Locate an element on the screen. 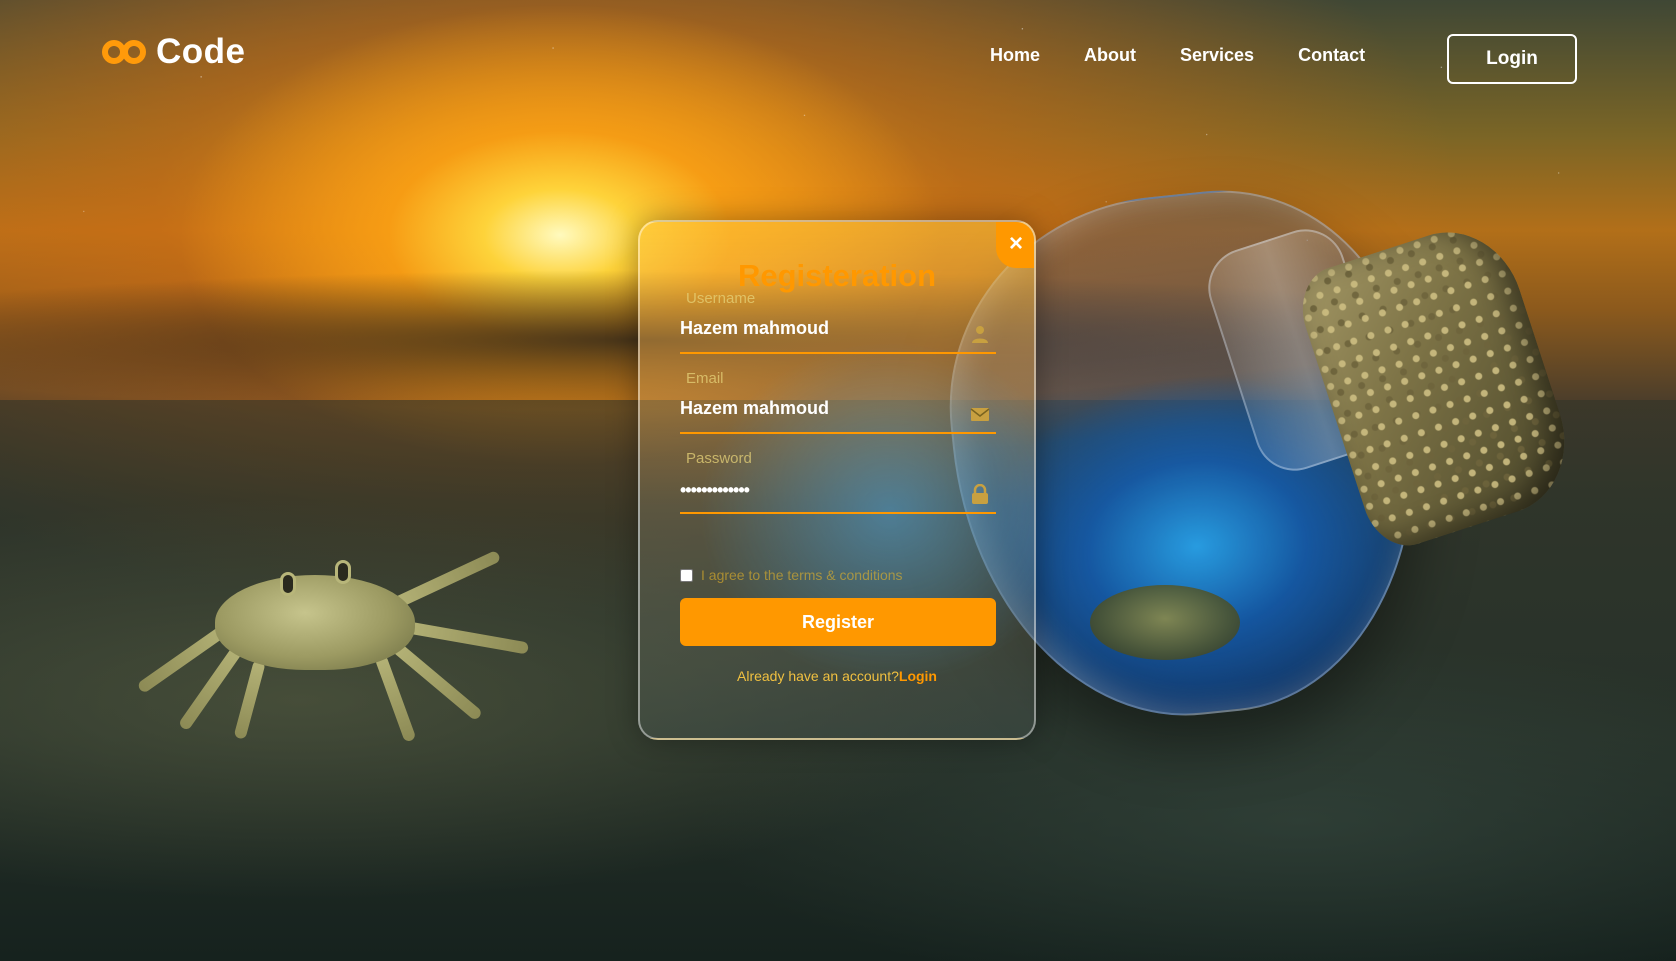 The width and height of the screenshot is (1676, 961). terms-row: I agree to the terms & conditions is located at coordinates (791, 575).